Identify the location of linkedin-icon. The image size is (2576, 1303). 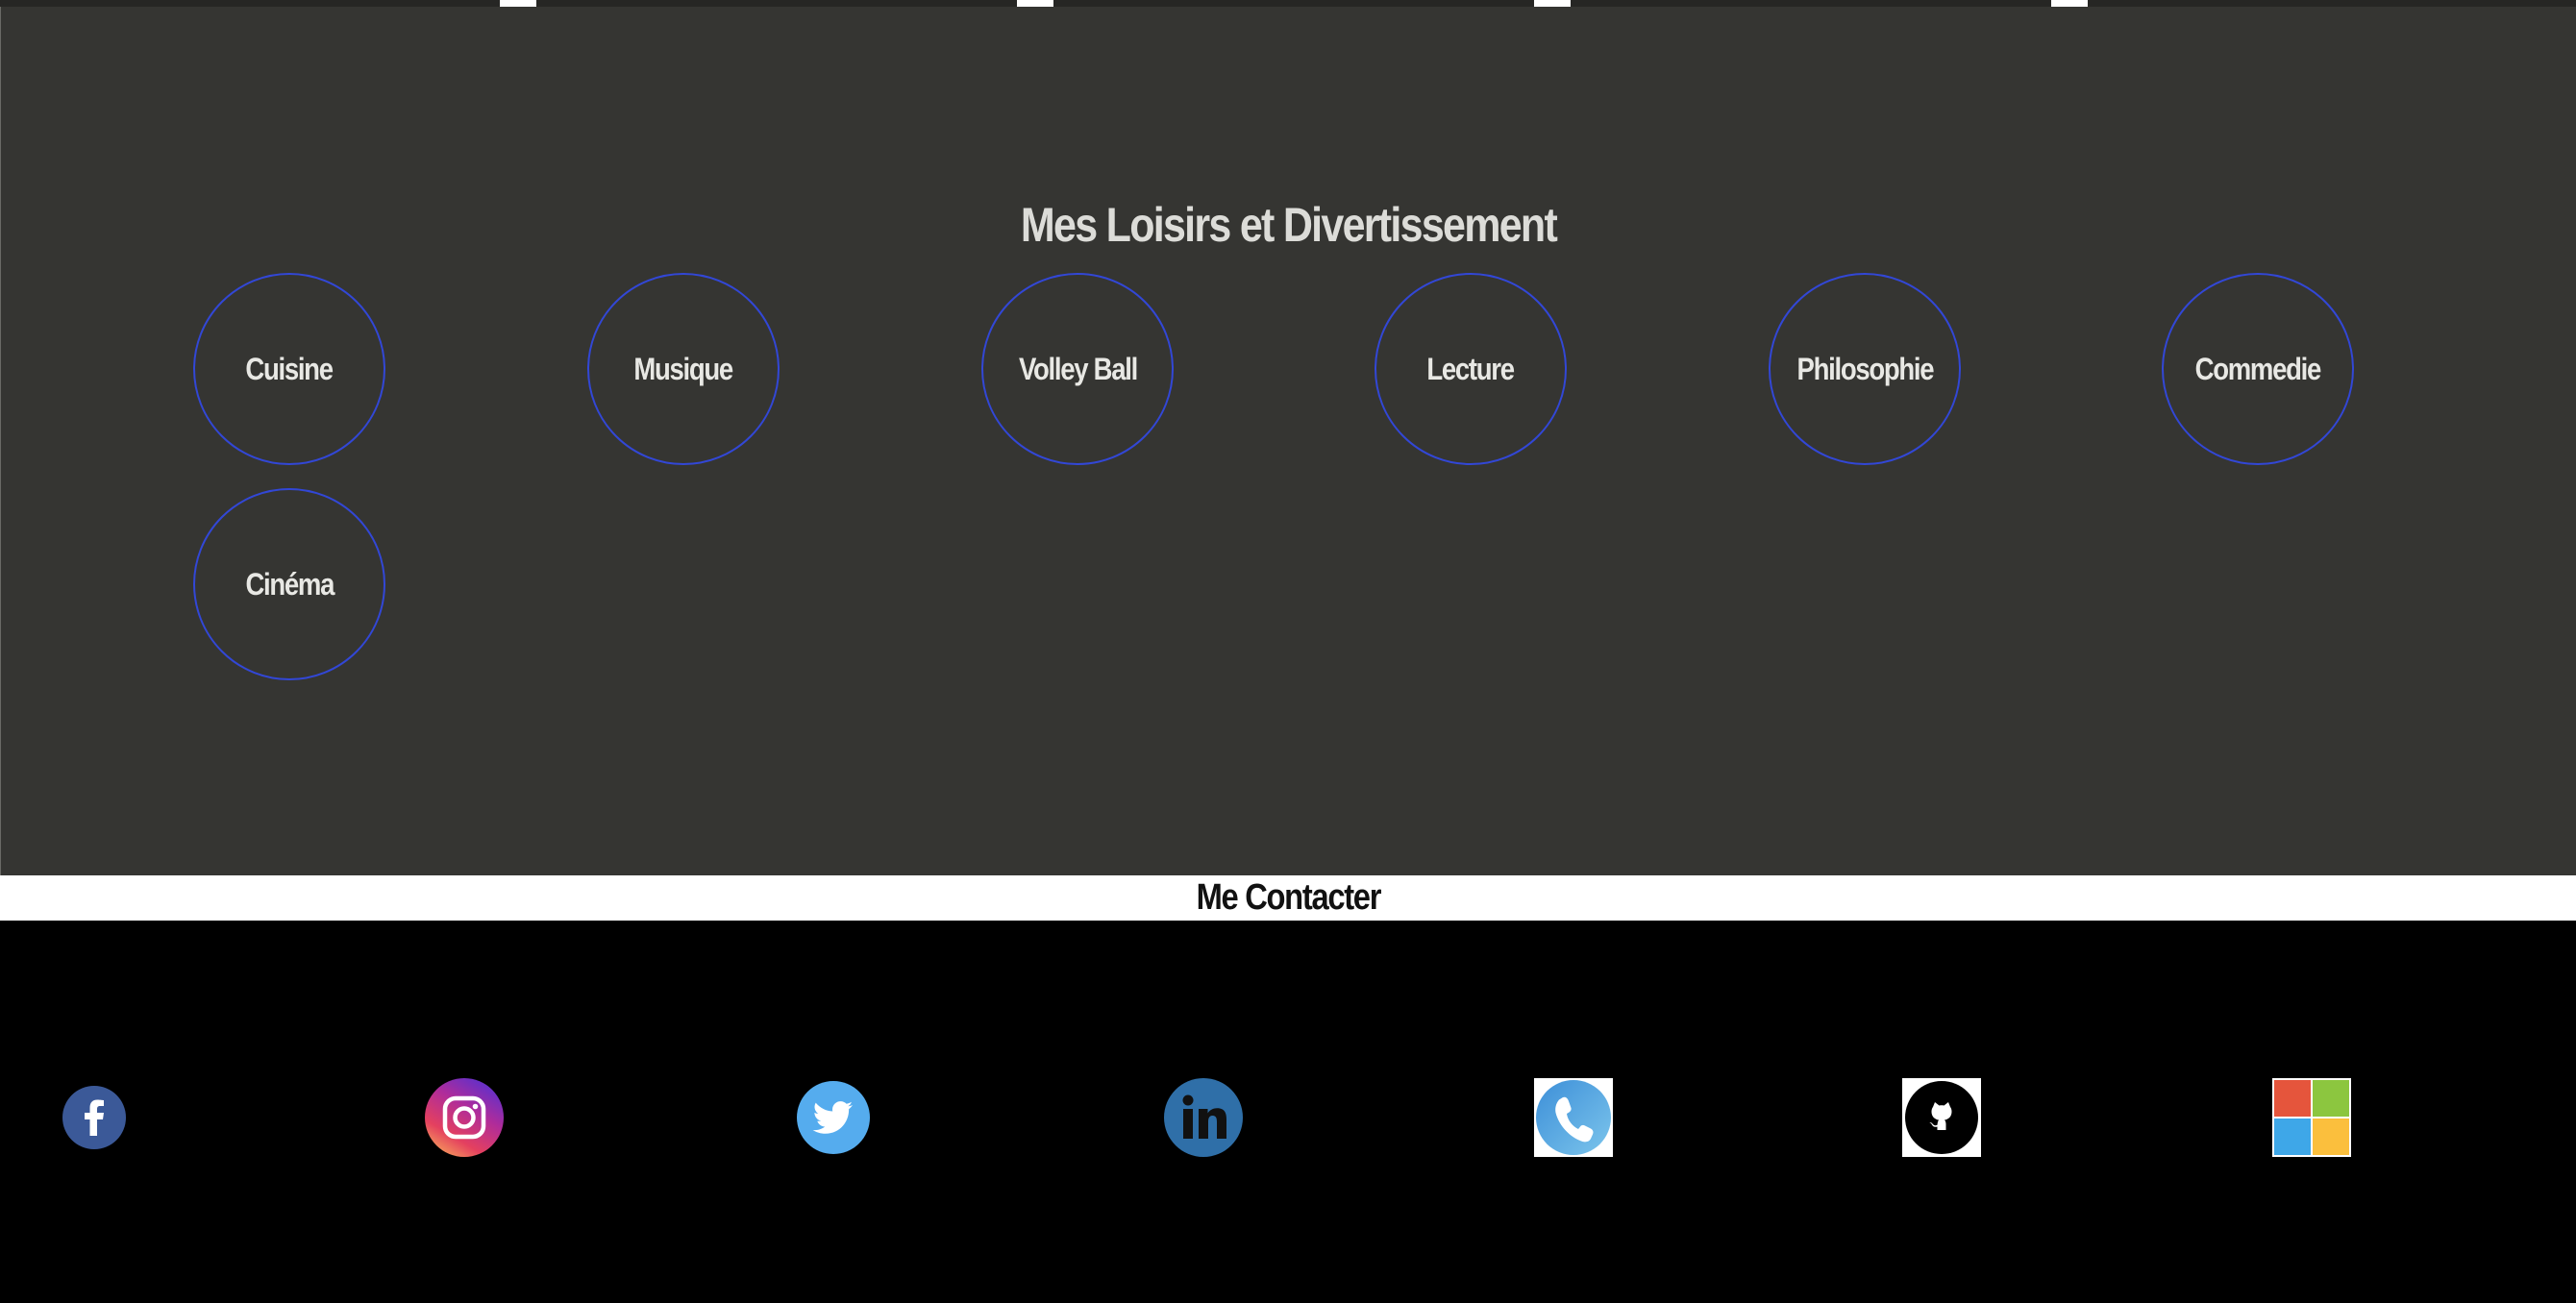
(1203, 1118).